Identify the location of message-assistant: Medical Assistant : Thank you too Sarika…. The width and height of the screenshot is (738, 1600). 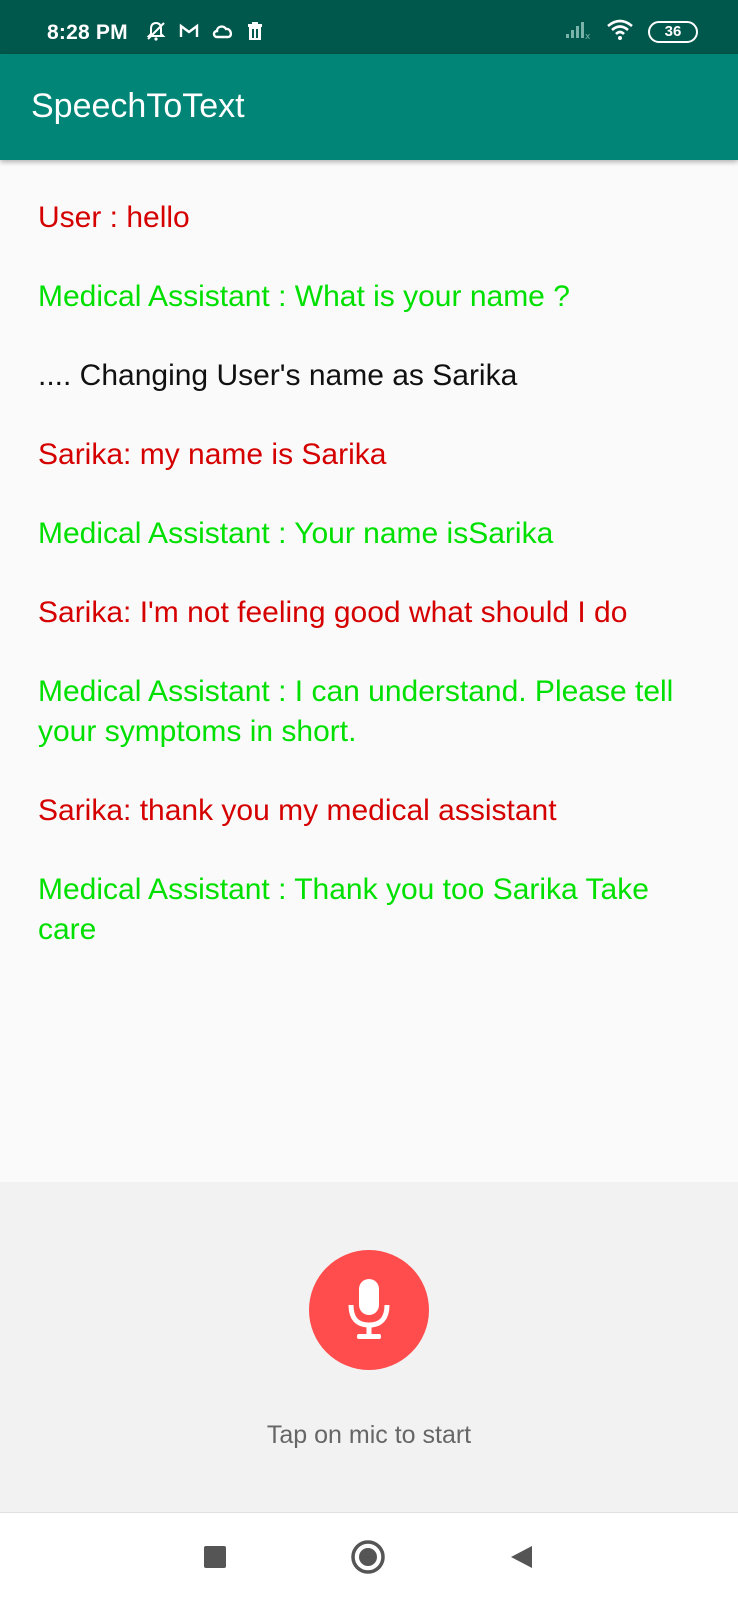
(343, 909).